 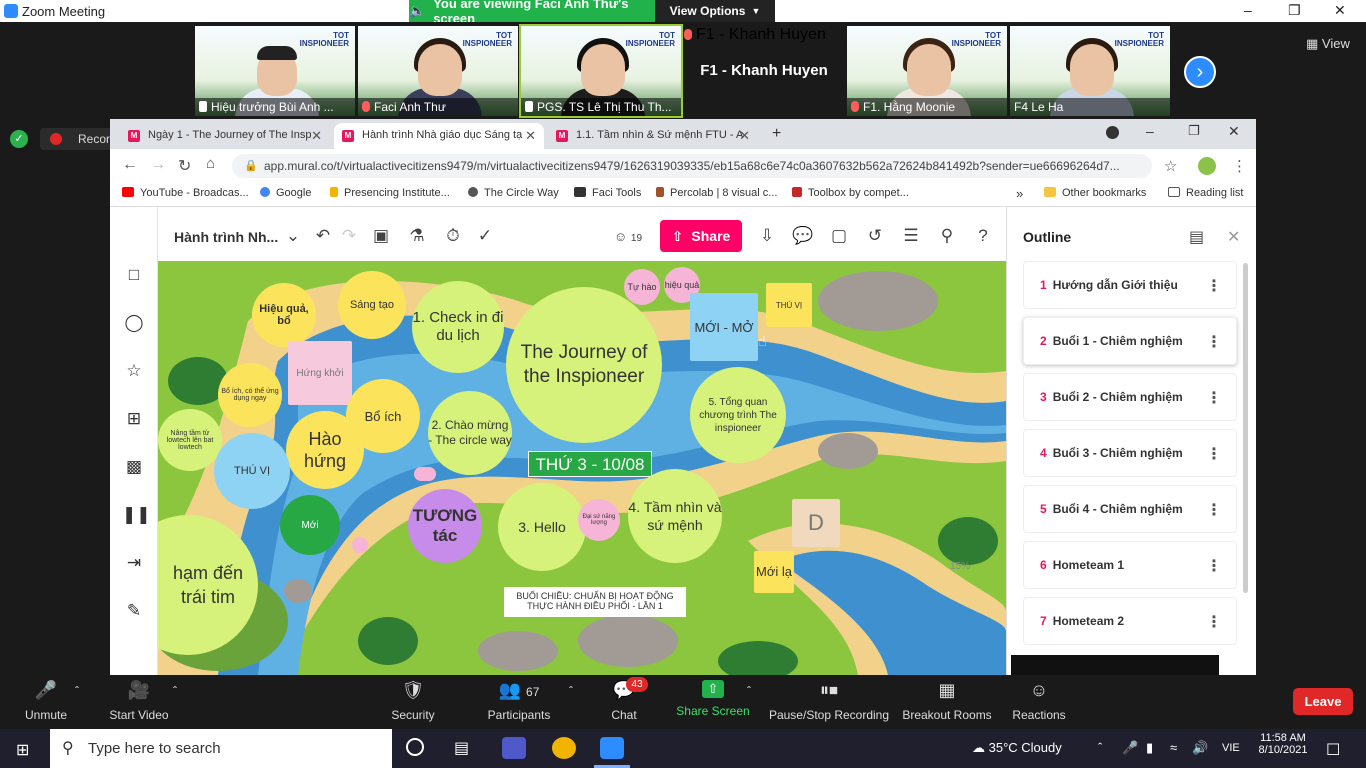 What do you see at coordinates (1130, 565) in the screenshot?
I see `outline-item: 6 Hometeam 1 ⋮` at bounding box center [1130, 565].